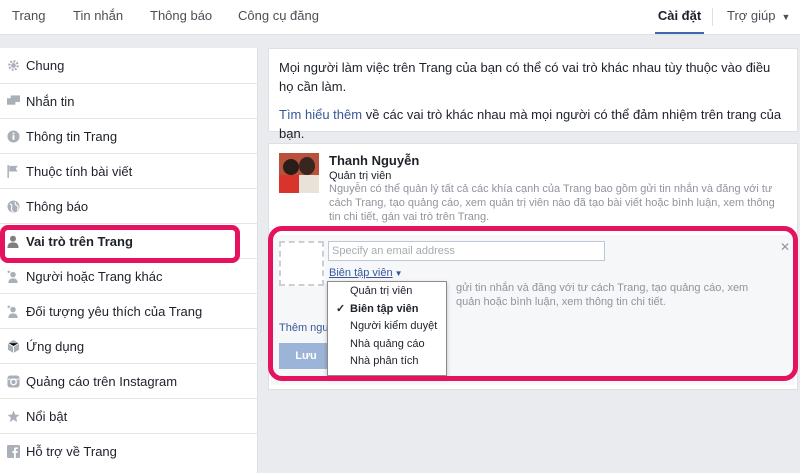  What do you see at coordinates (129, 135) in the screenshot?
I see `sidebar-item-page-info: Thông tin Trang` at bounding box center [129, 135].